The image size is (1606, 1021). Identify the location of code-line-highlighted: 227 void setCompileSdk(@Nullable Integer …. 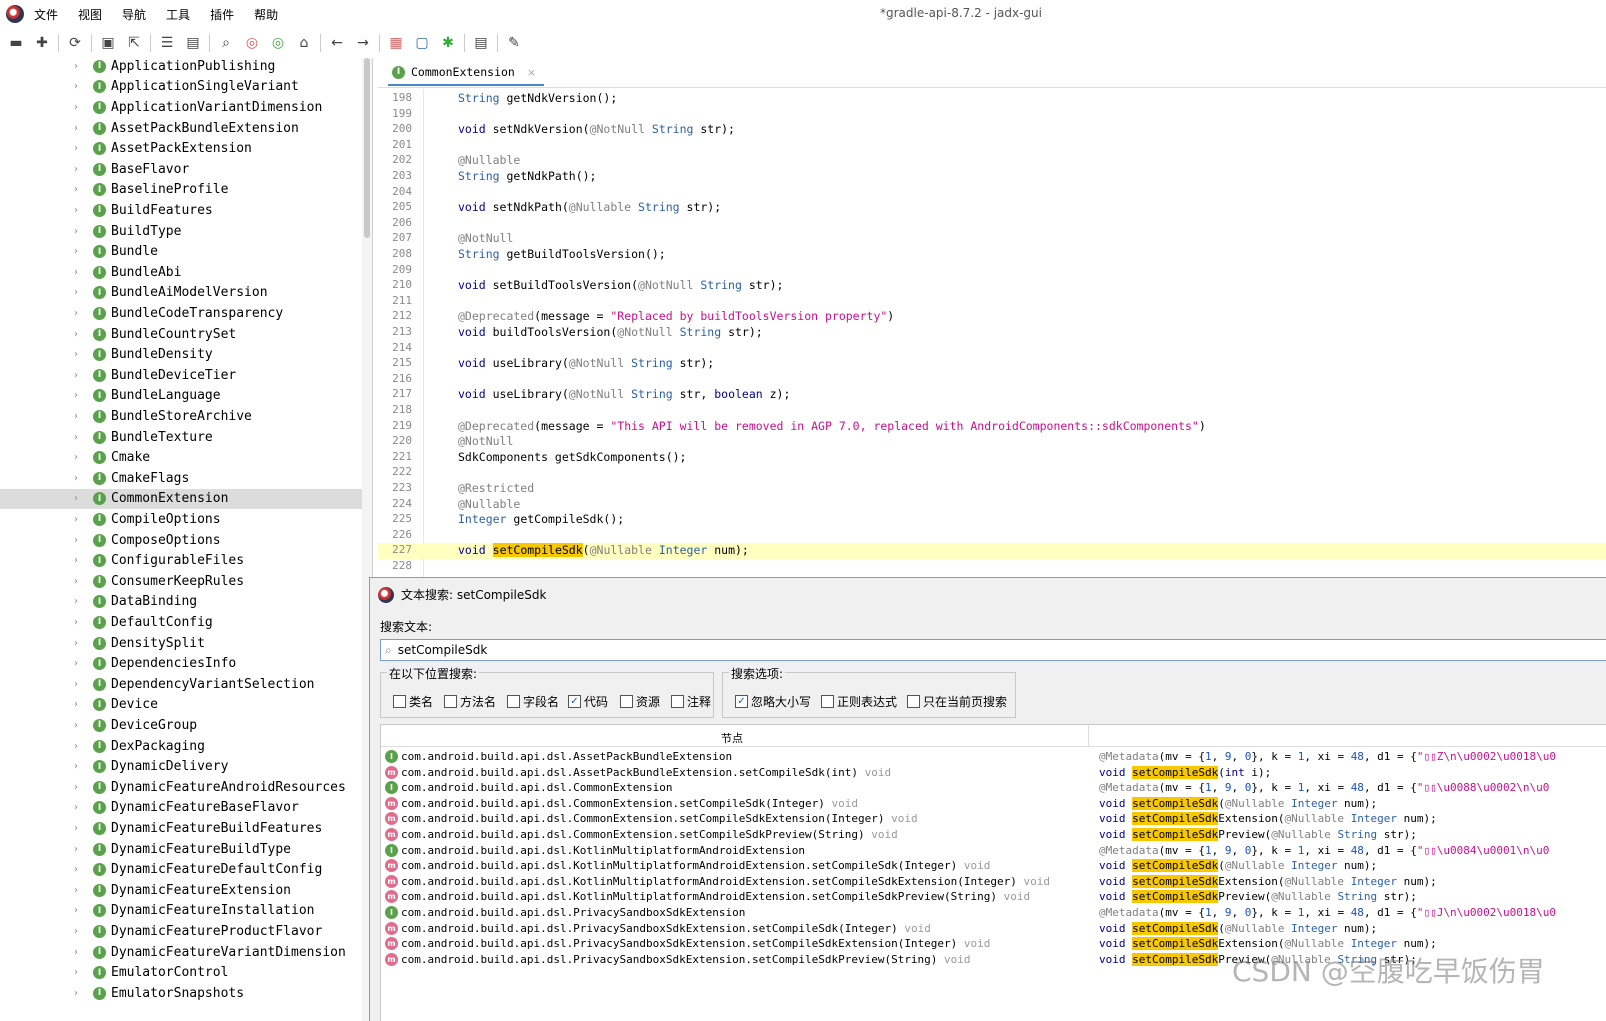
(992, 551).